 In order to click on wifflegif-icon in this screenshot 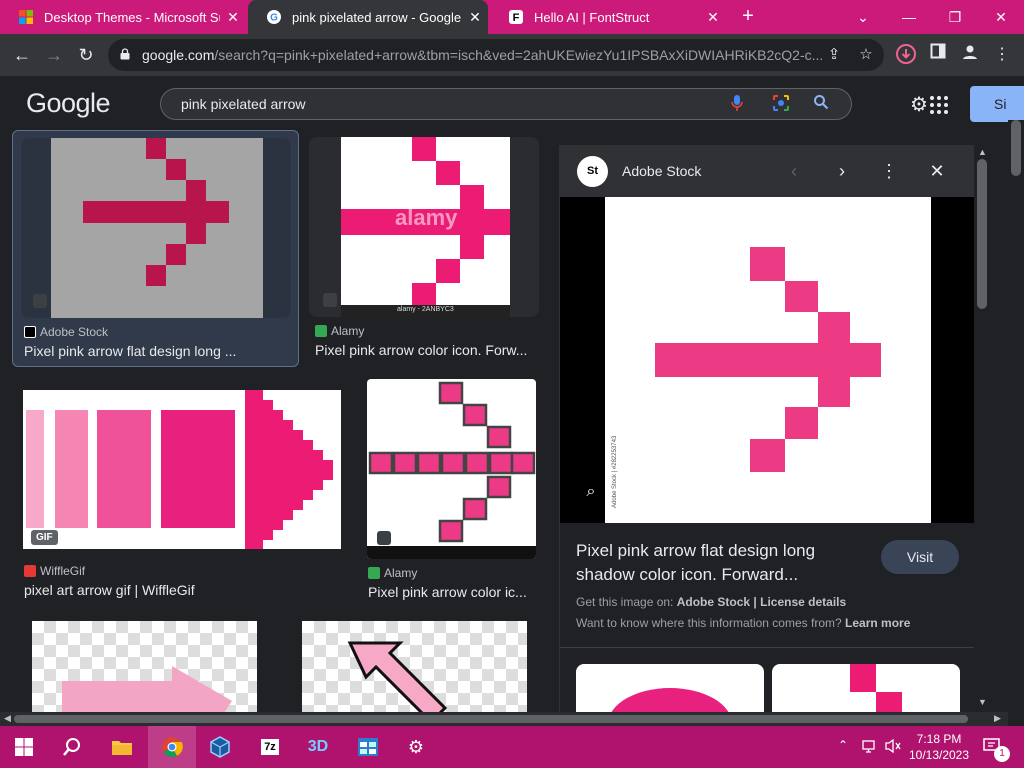, I will do `click(30, 571)`.